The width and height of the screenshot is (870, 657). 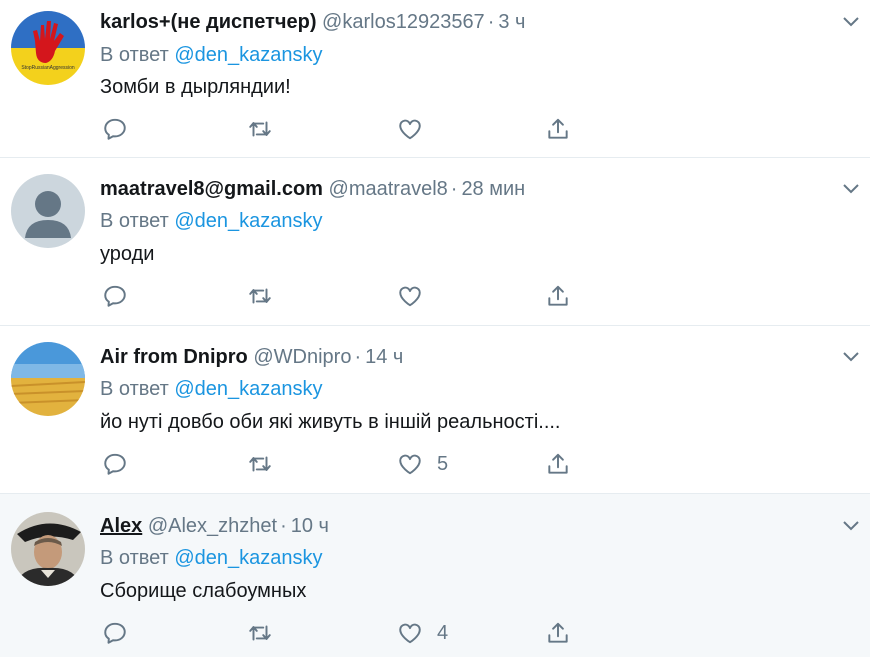 What do you see at coordinates (302, 357) in the screenshot?
I see `username: @WDnipro` at bounding box center [302, 357].